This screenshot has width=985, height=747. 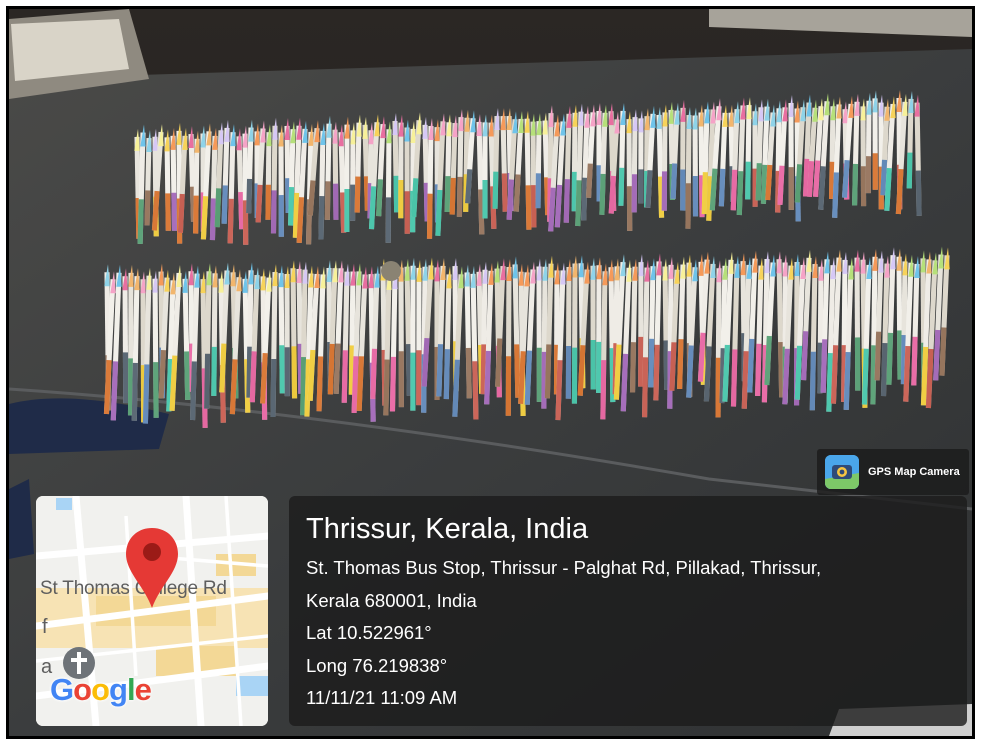 I want to click on google-logo-letter: e, so click(x=143, y=689).